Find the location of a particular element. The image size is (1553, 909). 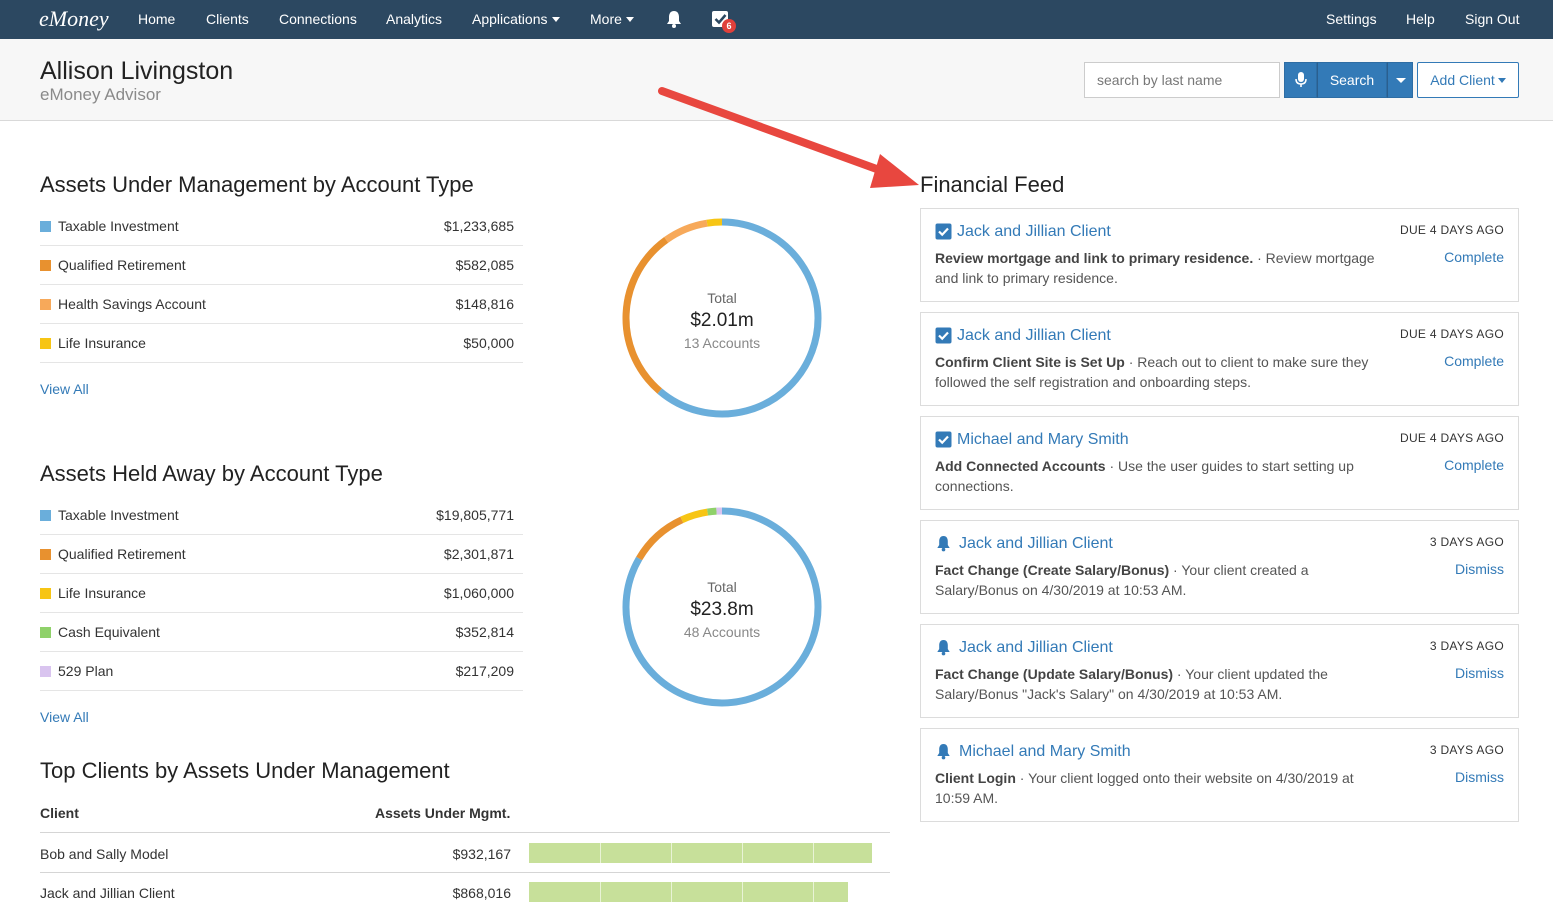

nav-help: Help is located at coordinates (1420, 19).